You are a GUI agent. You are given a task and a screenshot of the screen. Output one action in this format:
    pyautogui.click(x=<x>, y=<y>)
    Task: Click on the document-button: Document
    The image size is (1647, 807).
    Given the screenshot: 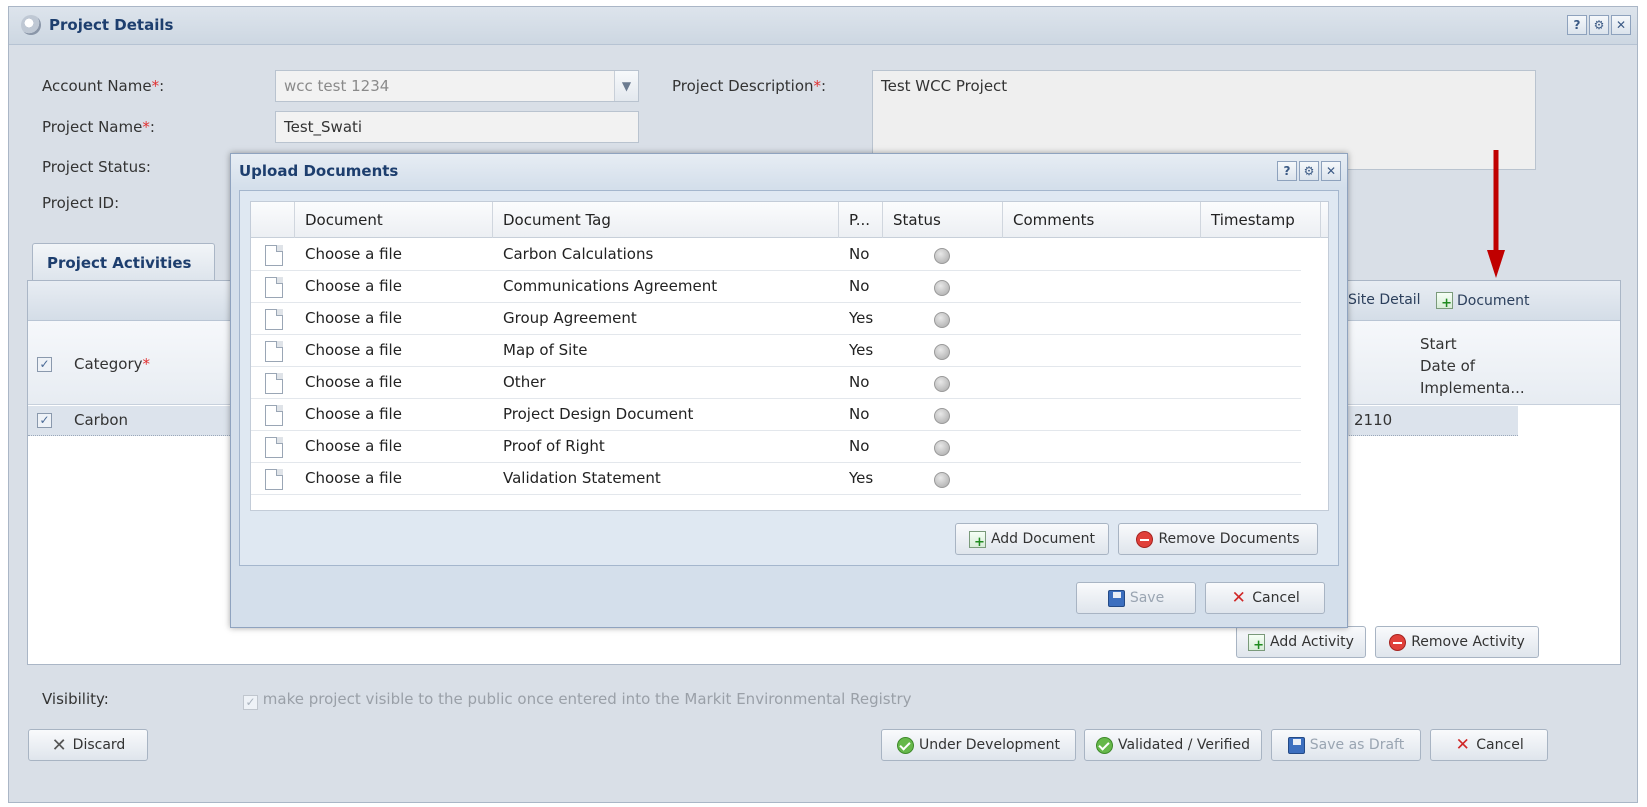 What is the action you would take?
    pyautogui.click(x=1483, y=301)
    